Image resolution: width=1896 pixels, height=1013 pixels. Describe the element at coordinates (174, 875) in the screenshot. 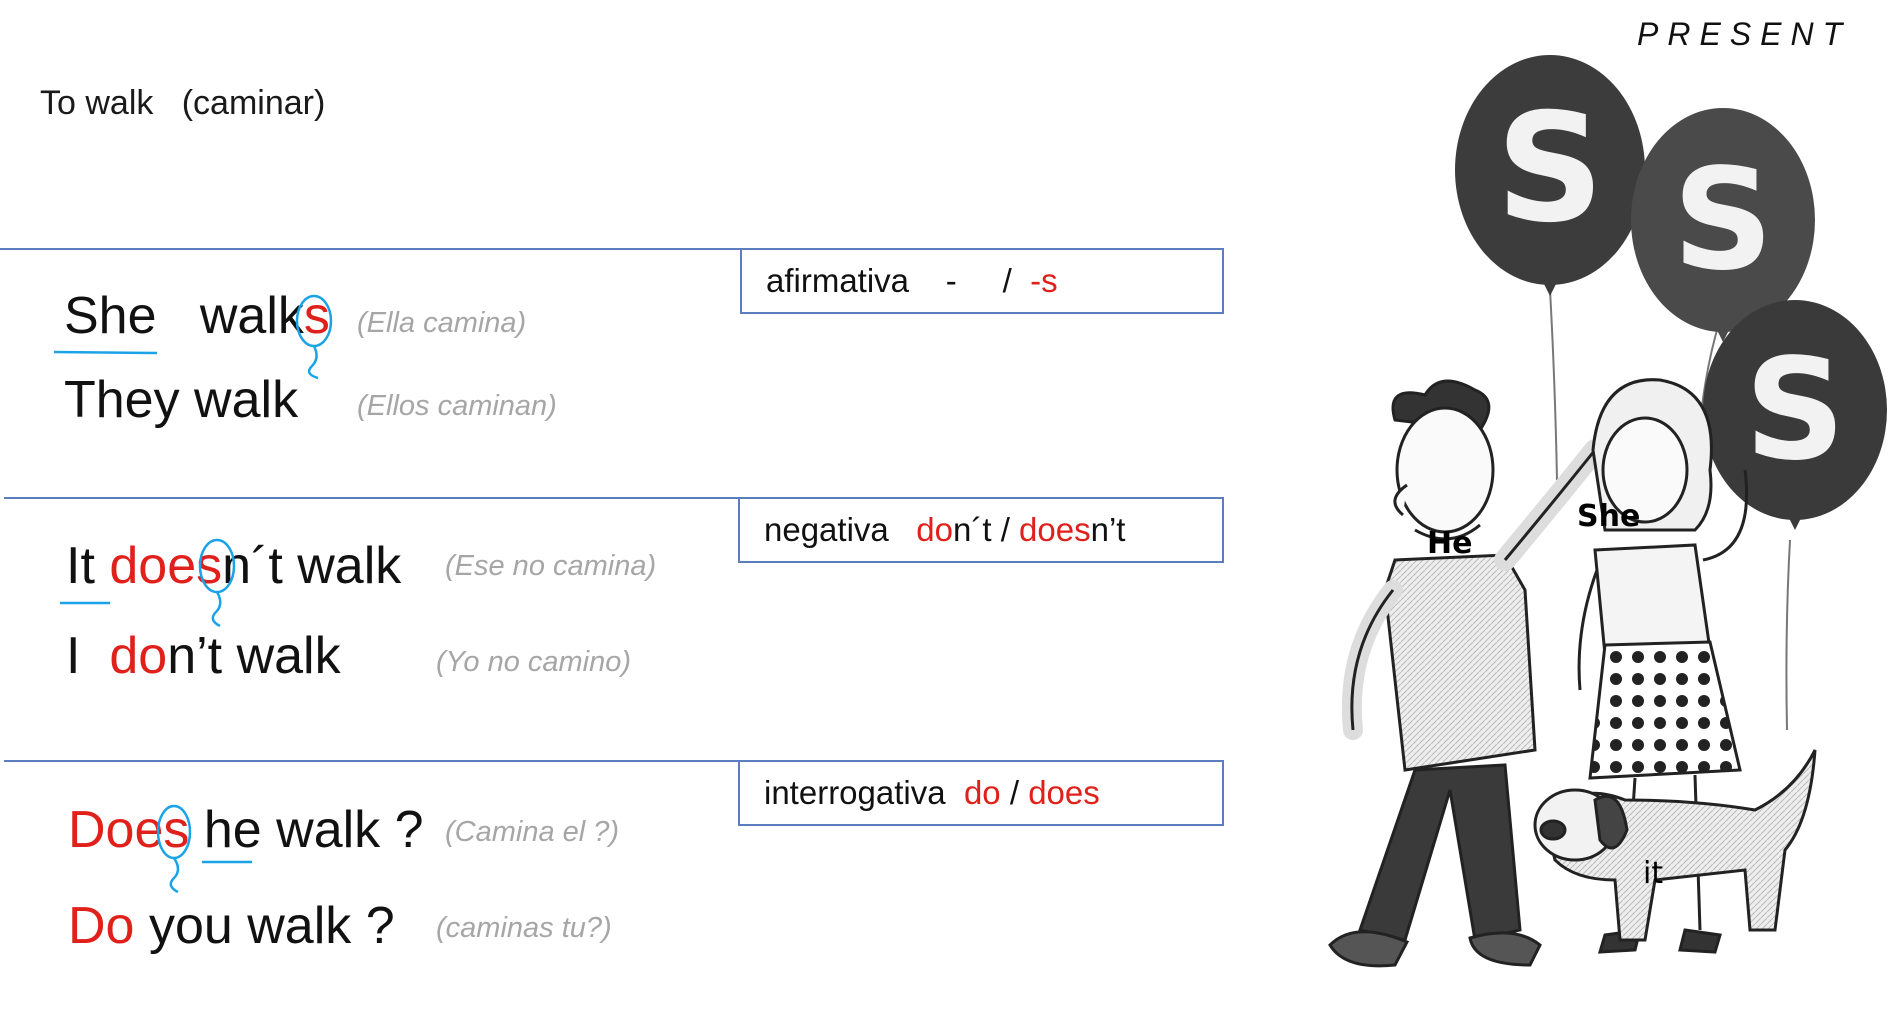

I see `balloon-string-does-s` at that location.